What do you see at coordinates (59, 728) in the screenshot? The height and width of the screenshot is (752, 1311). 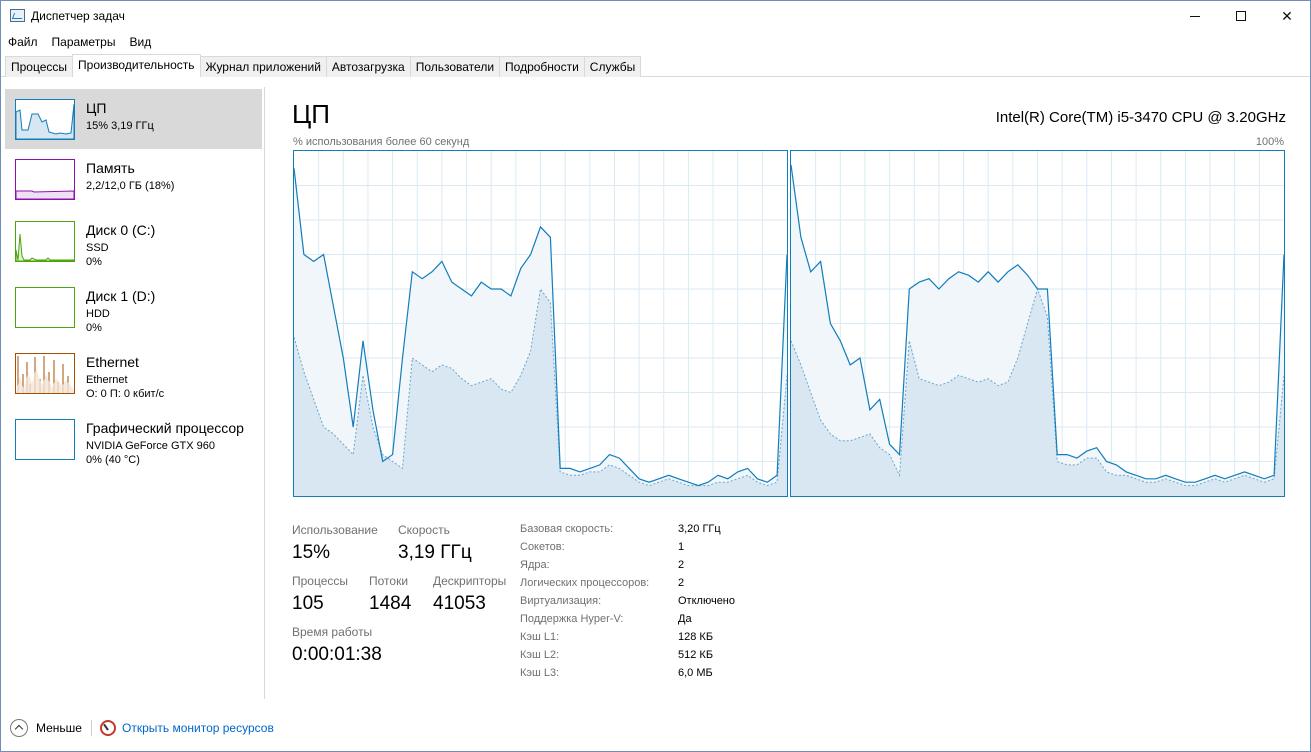 I see `fewer-details-button: Меньше` at bounding box center [59, 728].